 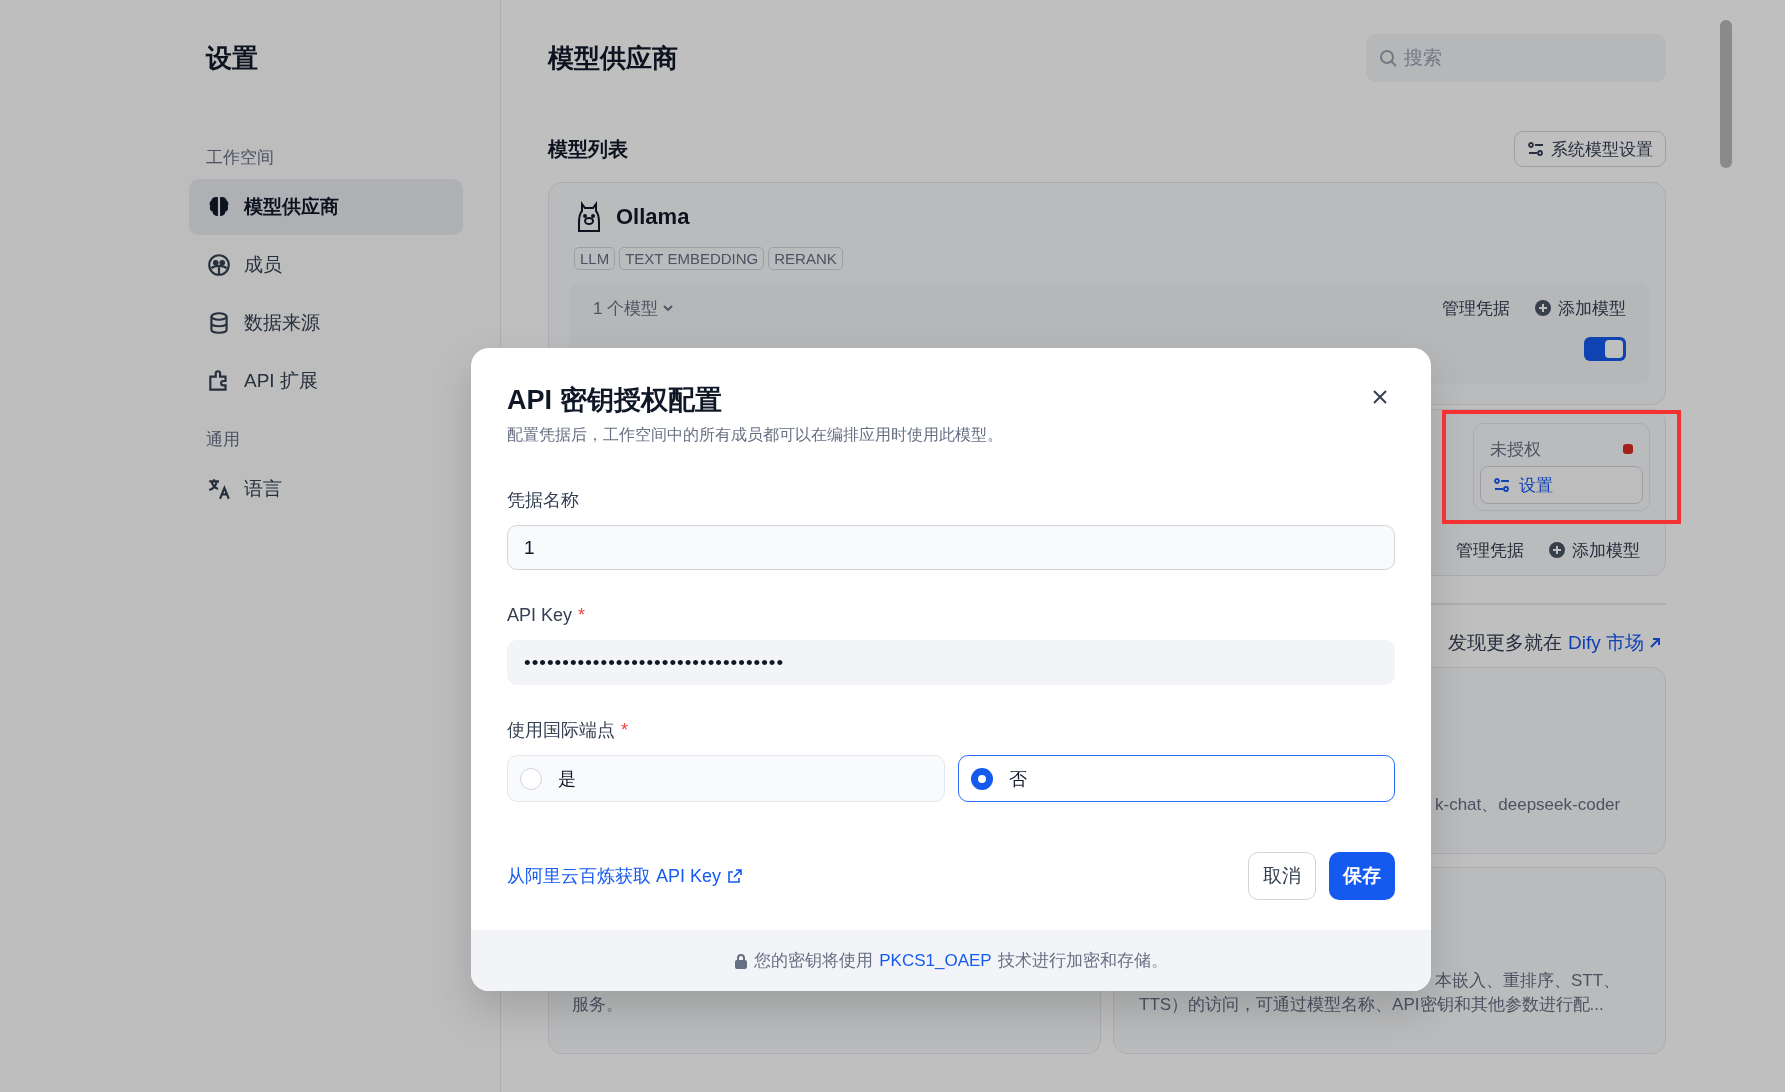 What do you see at coordinates (1655, 643) in the screenshot?
I see `arrow-up-right-icon` at bounding box center [1655, 643].